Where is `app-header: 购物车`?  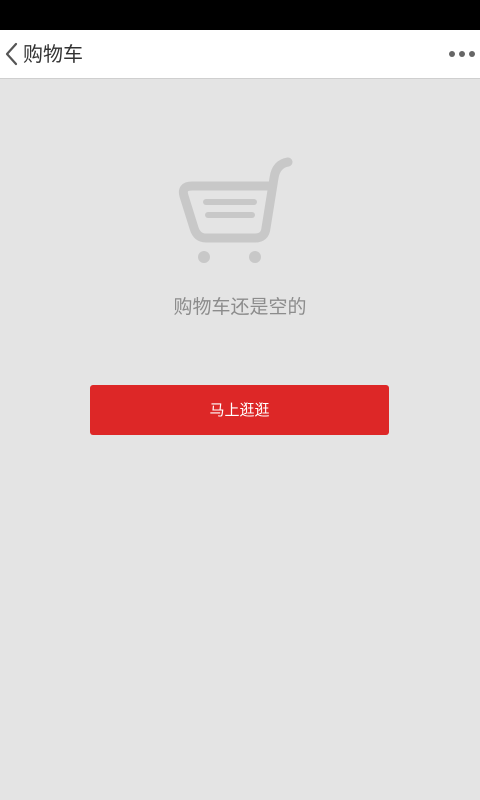 app-header: 购物车 is located at coordinates (240, 54).